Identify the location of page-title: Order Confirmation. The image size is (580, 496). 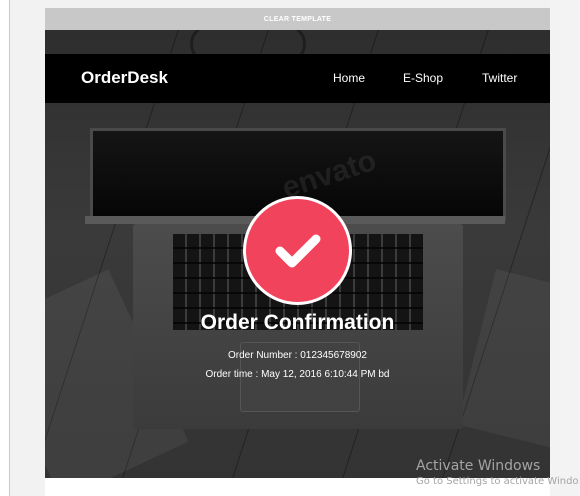
(297, 322).